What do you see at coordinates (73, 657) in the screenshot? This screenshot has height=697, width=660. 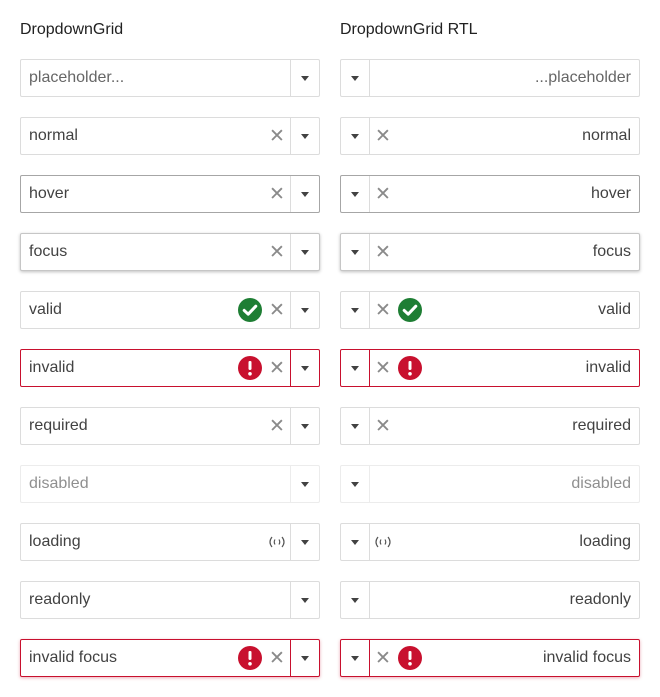 I see `dropdown-value: invalid focus` at bounding box center [73, 657].